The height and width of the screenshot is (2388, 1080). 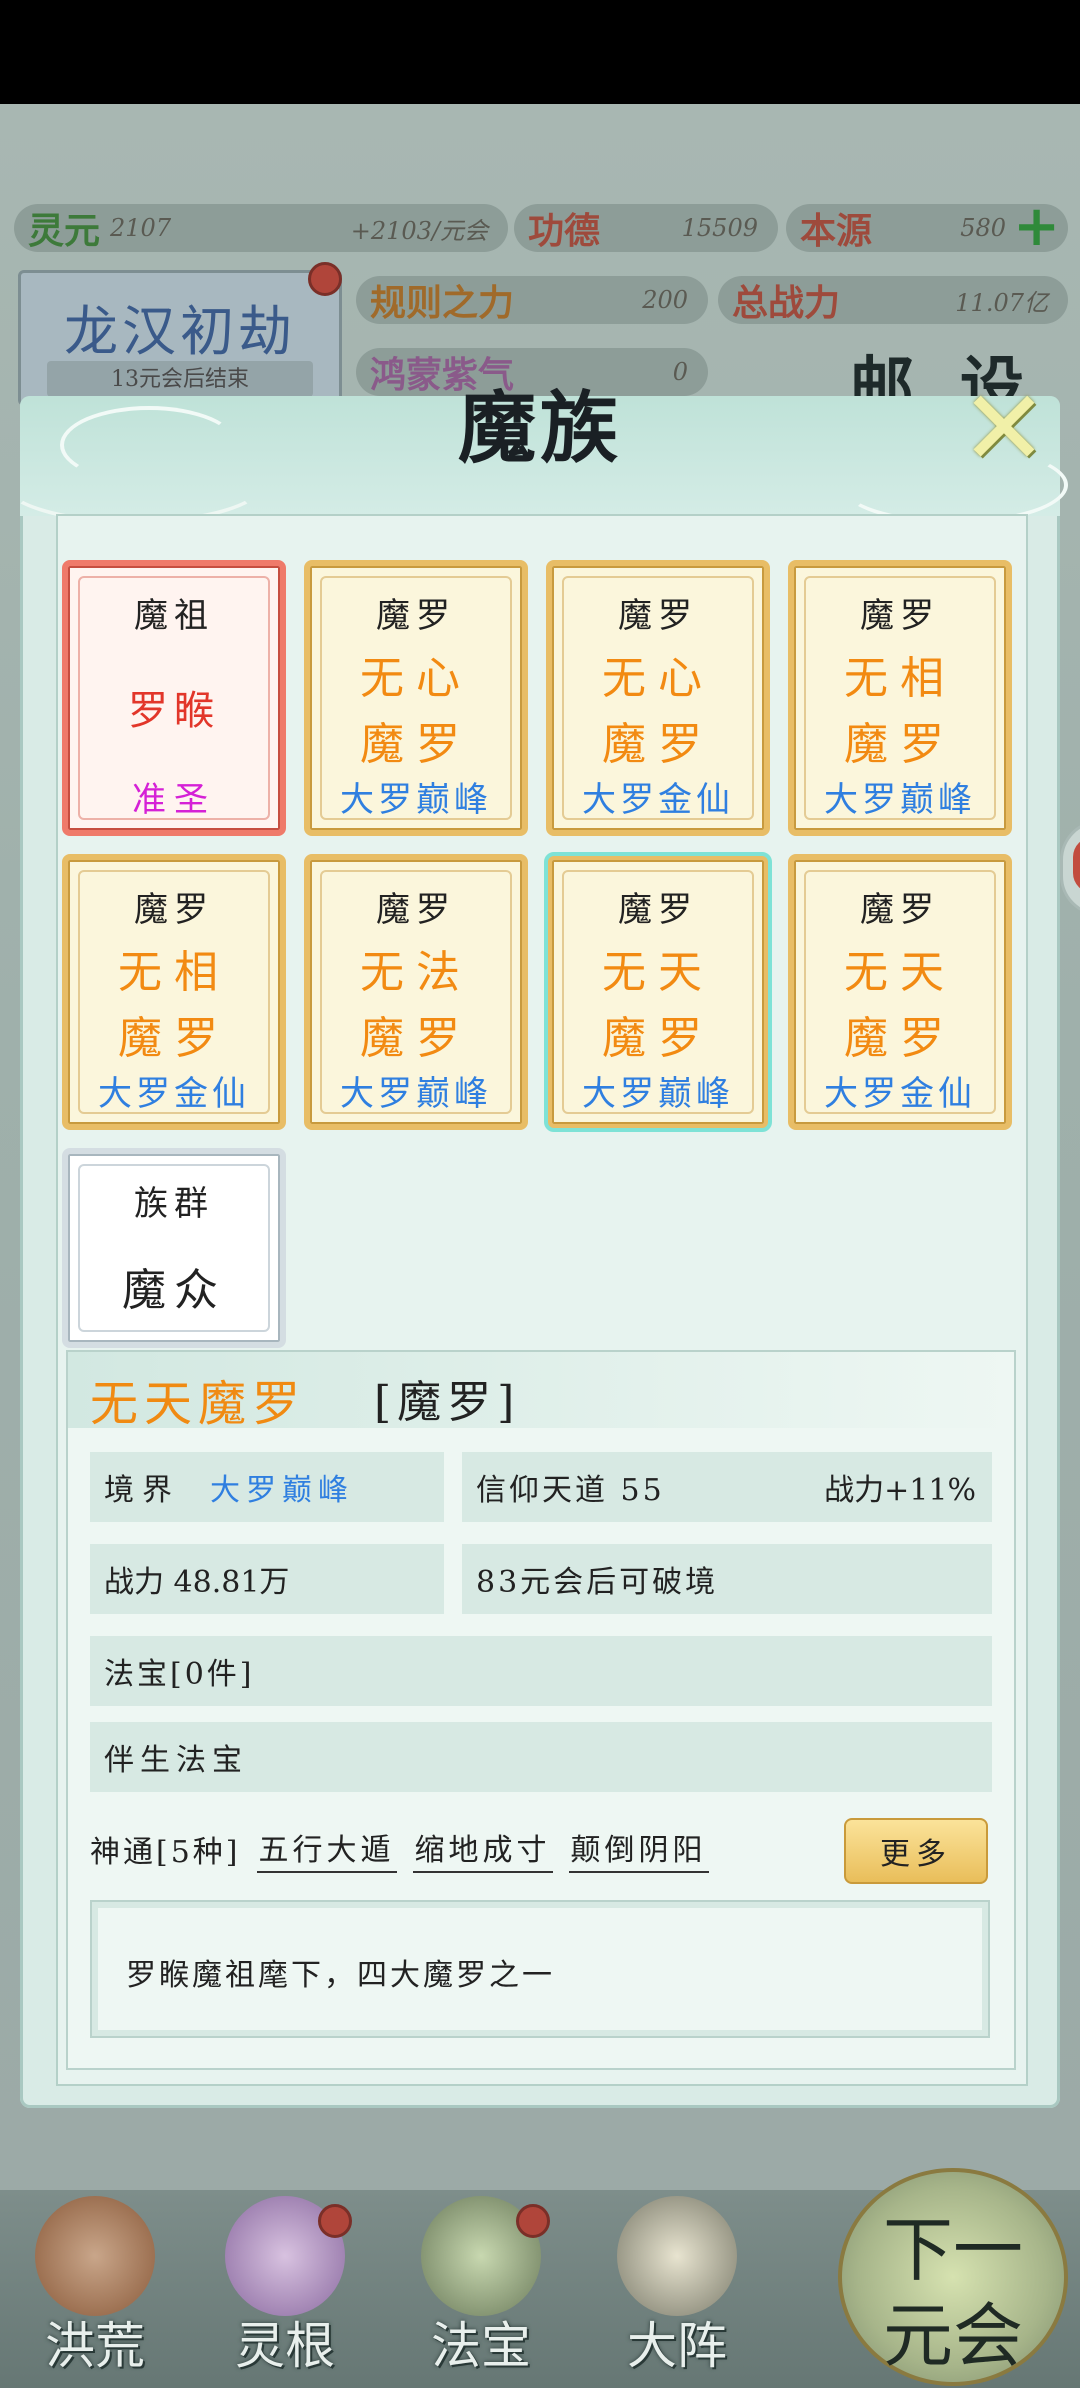 What do you see at coordinates (564, 231) in the screenshot?
I see `stat-gongde-label: 功德` at bounding box center [564, 231].